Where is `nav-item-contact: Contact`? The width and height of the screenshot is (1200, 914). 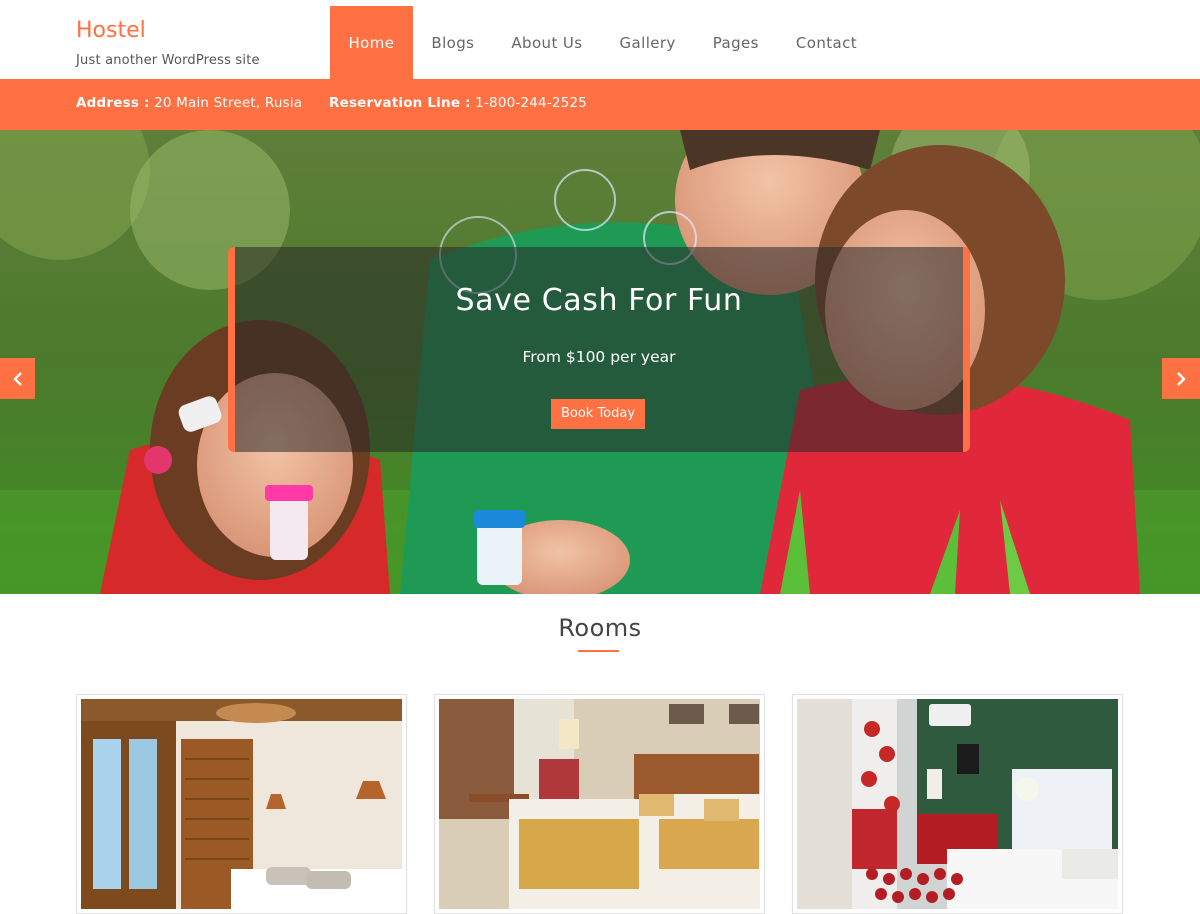
nav-item-contact: Contact is located at coordinates (826, 42).